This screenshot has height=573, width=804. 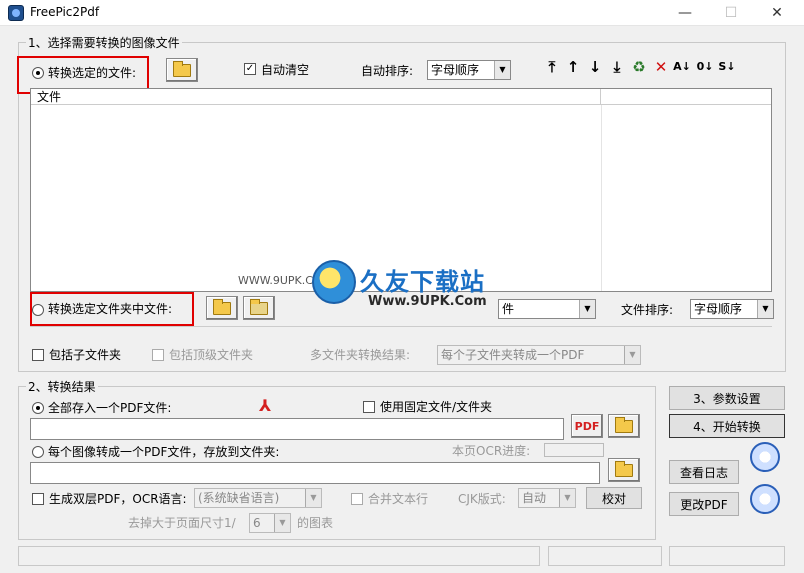 What do you see at coordinates (765, 457) in the screenshot?
I see `log-viewer-icon` at bounding box center [765, 457].